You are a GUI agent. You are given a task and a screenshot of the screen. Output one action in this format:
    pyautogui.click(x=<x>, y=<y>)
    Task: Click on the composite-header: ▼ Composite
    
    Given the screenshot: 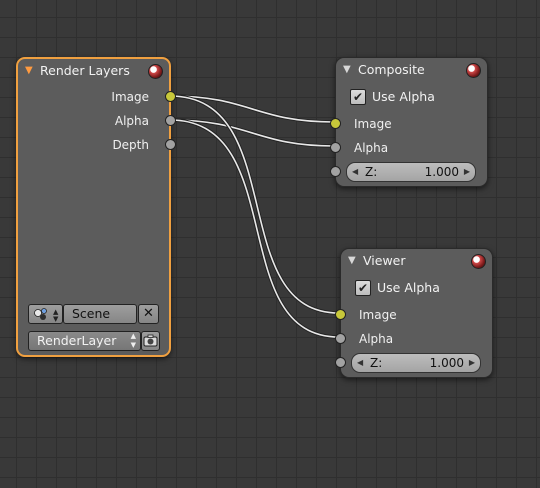 What is the action you would take?
    pyautogui.click(x=411, y=70)
    